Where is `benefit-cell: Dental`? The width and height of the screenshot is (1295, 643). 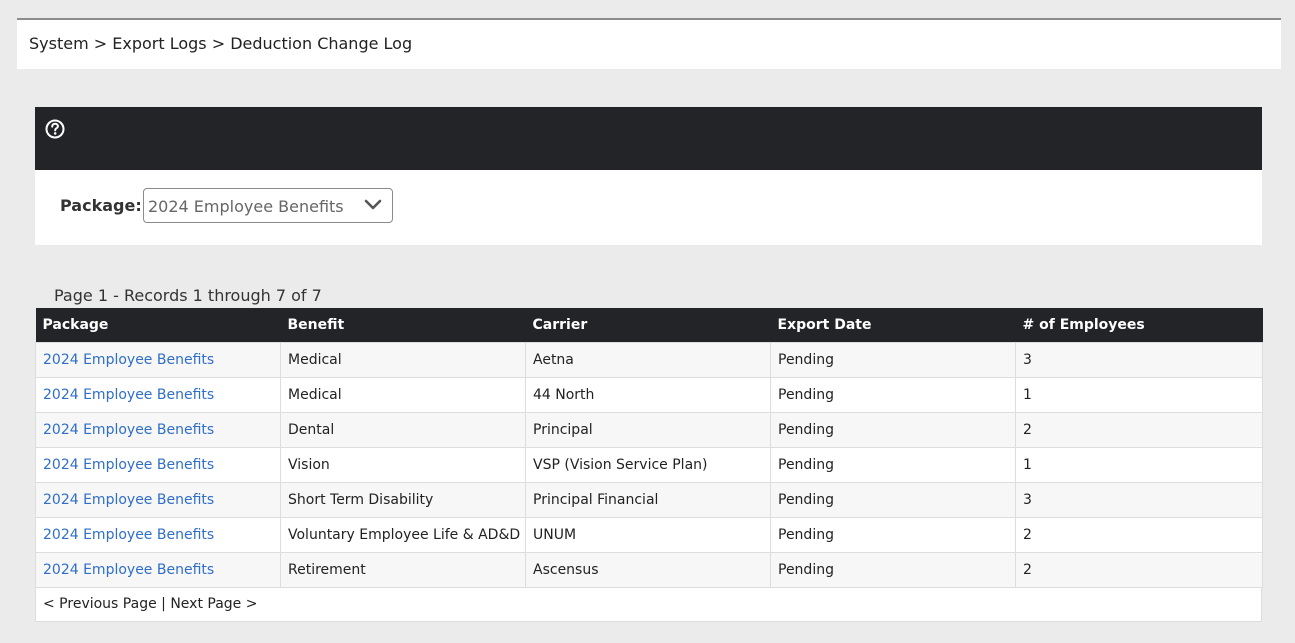
benefit-cell: Dental is located at coordinates (403, 430).